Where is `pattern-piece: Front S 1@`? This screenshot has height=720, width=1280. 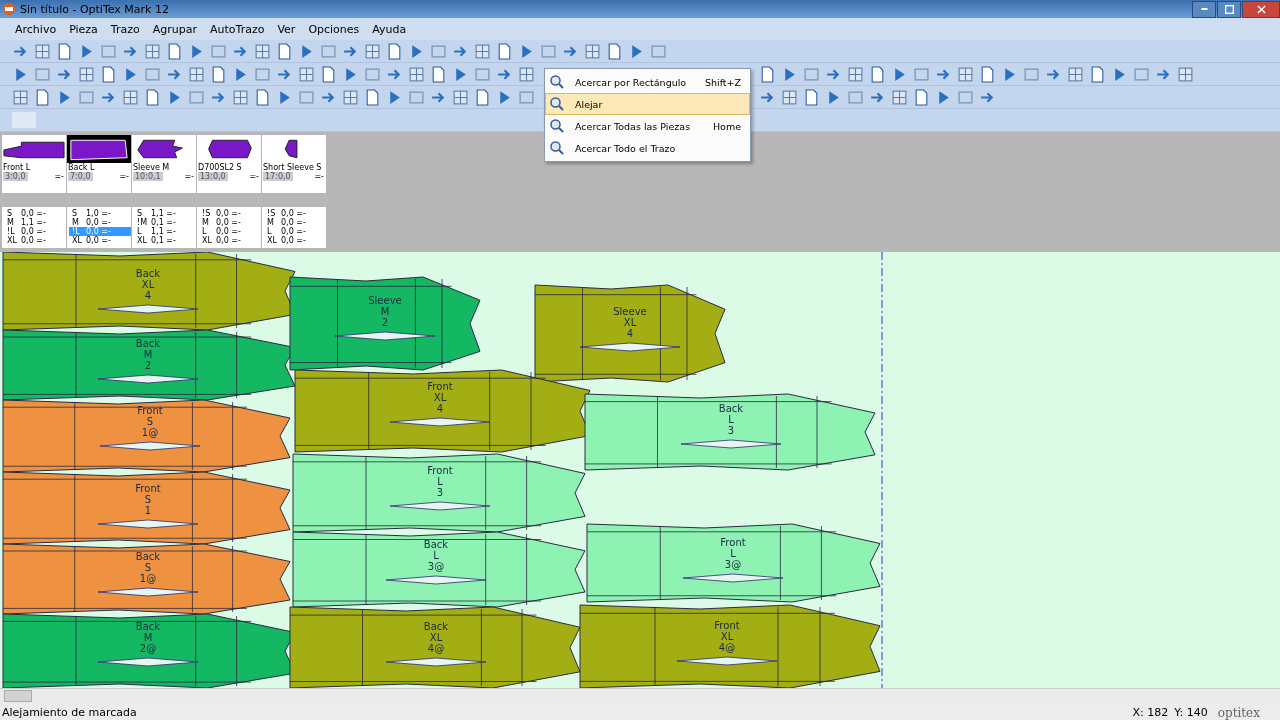 pattern-piece: Front S 1@ is located at coordinates (146, 436).